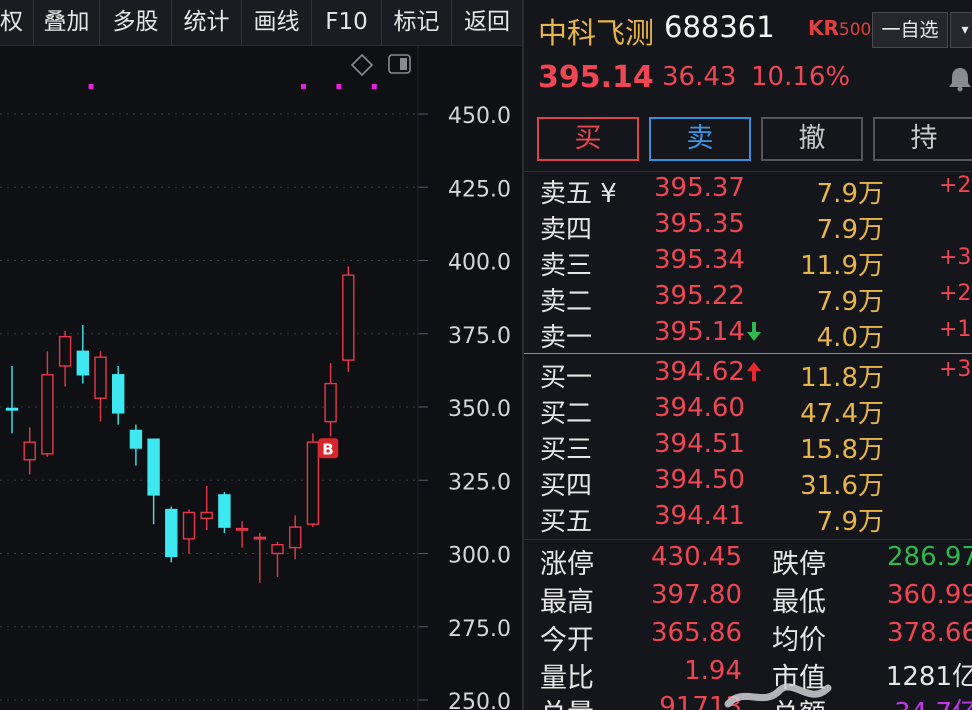 This screenshot has width=972, height=710. What do you see at coordinates (207, 23) in the screenshot?
I see `menu-statistics: 统计` at bounding box center [207, 23].